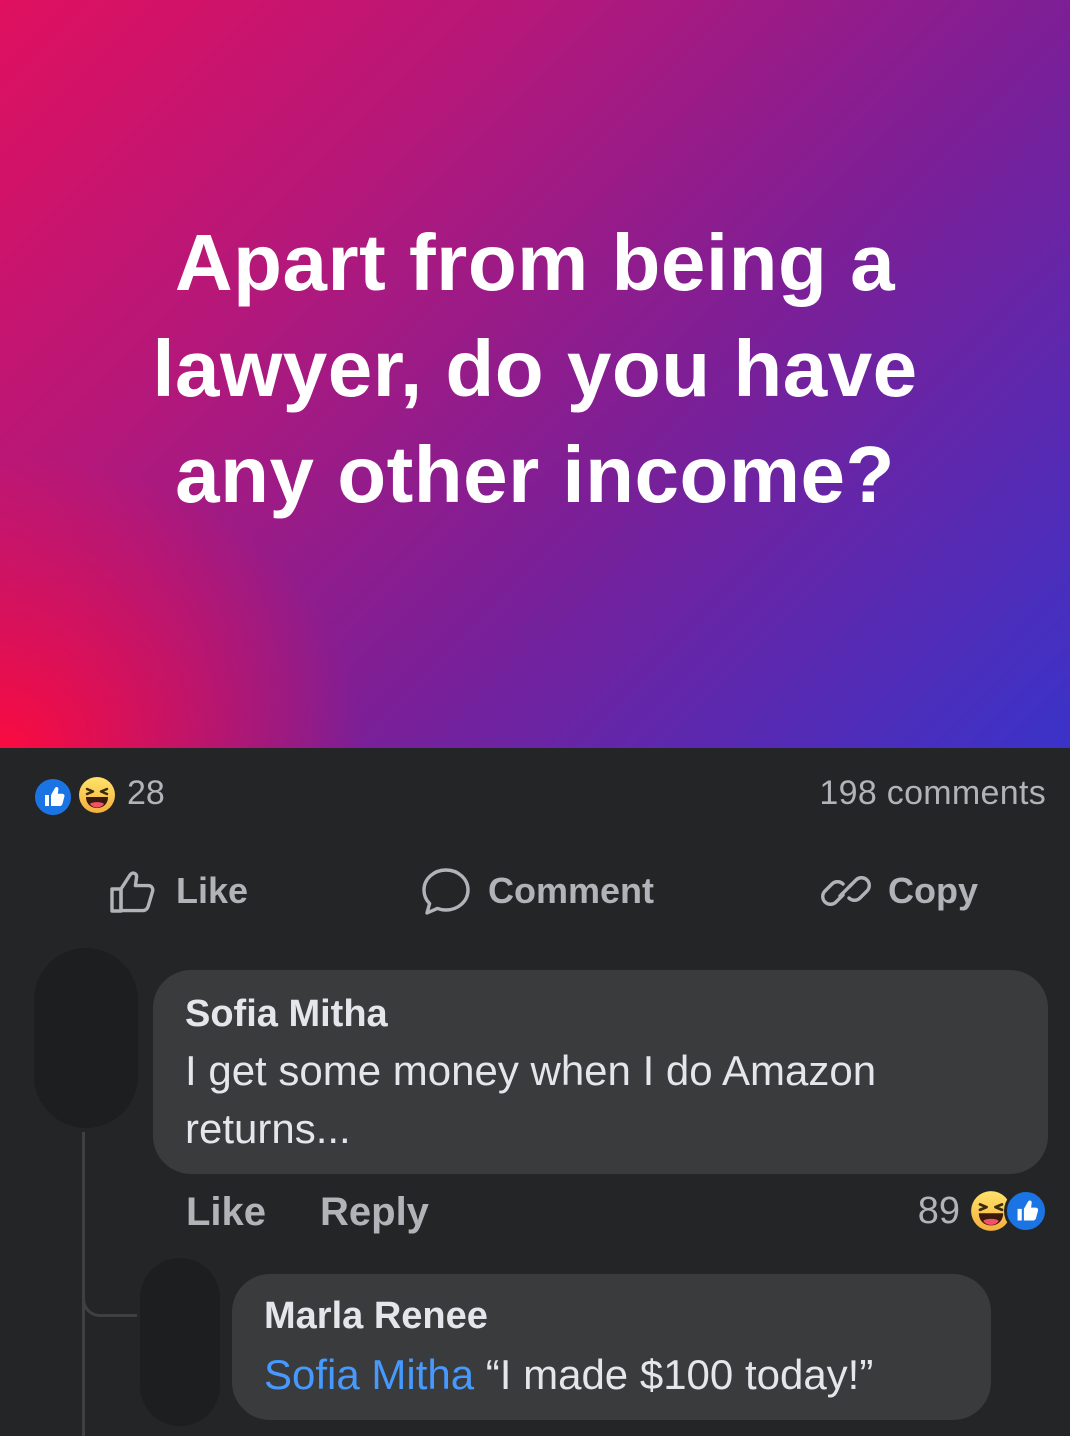  I want to click on like-button-label: Like, so click(212, 890).